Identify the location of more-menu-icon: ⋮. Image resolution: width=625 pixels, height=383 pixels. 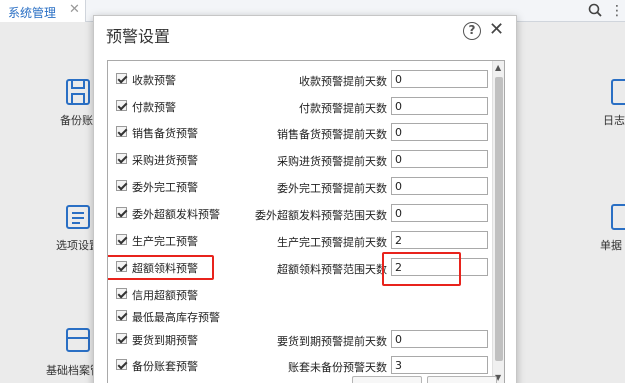
(617, 11).